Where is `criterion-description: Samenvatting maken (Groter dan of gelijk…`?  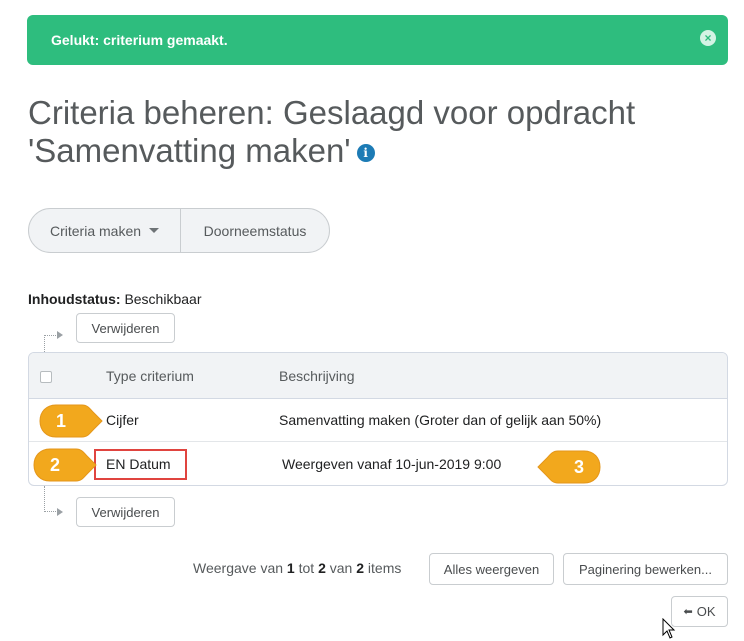
criterion-description: Samenvatting maken (Groter dan of gelijk… is located at coordinates (440, 420).